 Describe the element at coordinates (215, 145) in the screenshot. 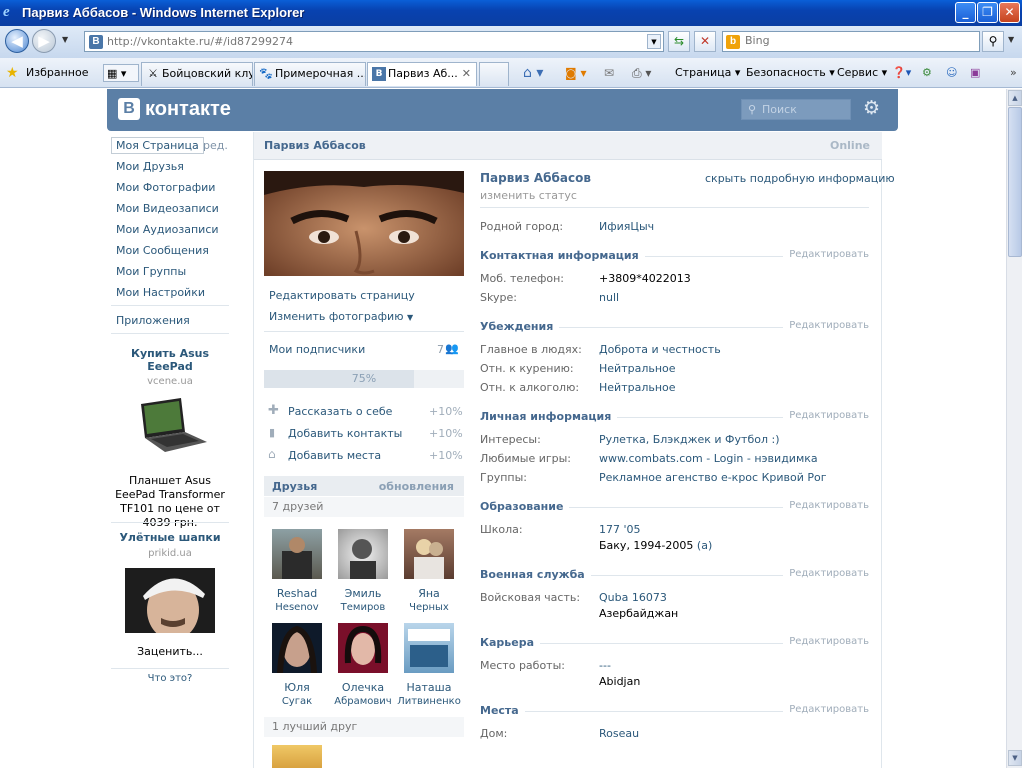

I see `menu-edit-link: ред.` at that location.